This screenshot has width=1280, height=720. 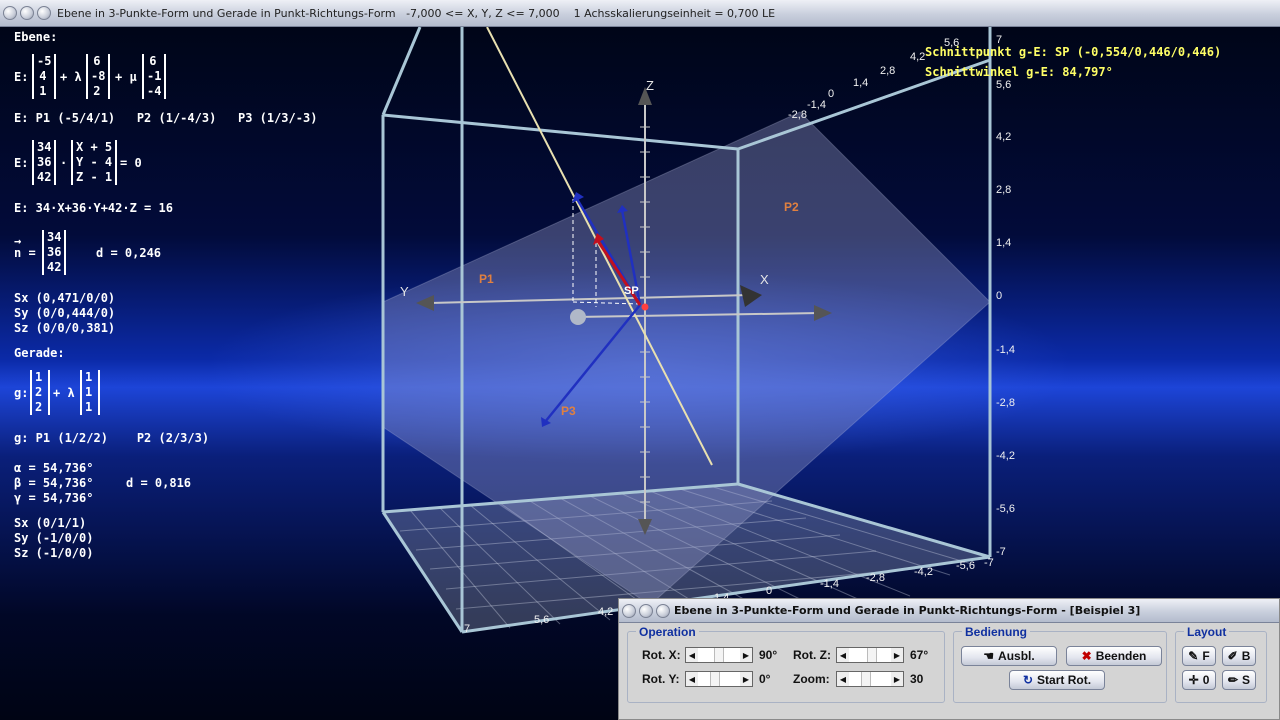 I want to click on rot-z-value: 67°, so click(x=919, y=655).